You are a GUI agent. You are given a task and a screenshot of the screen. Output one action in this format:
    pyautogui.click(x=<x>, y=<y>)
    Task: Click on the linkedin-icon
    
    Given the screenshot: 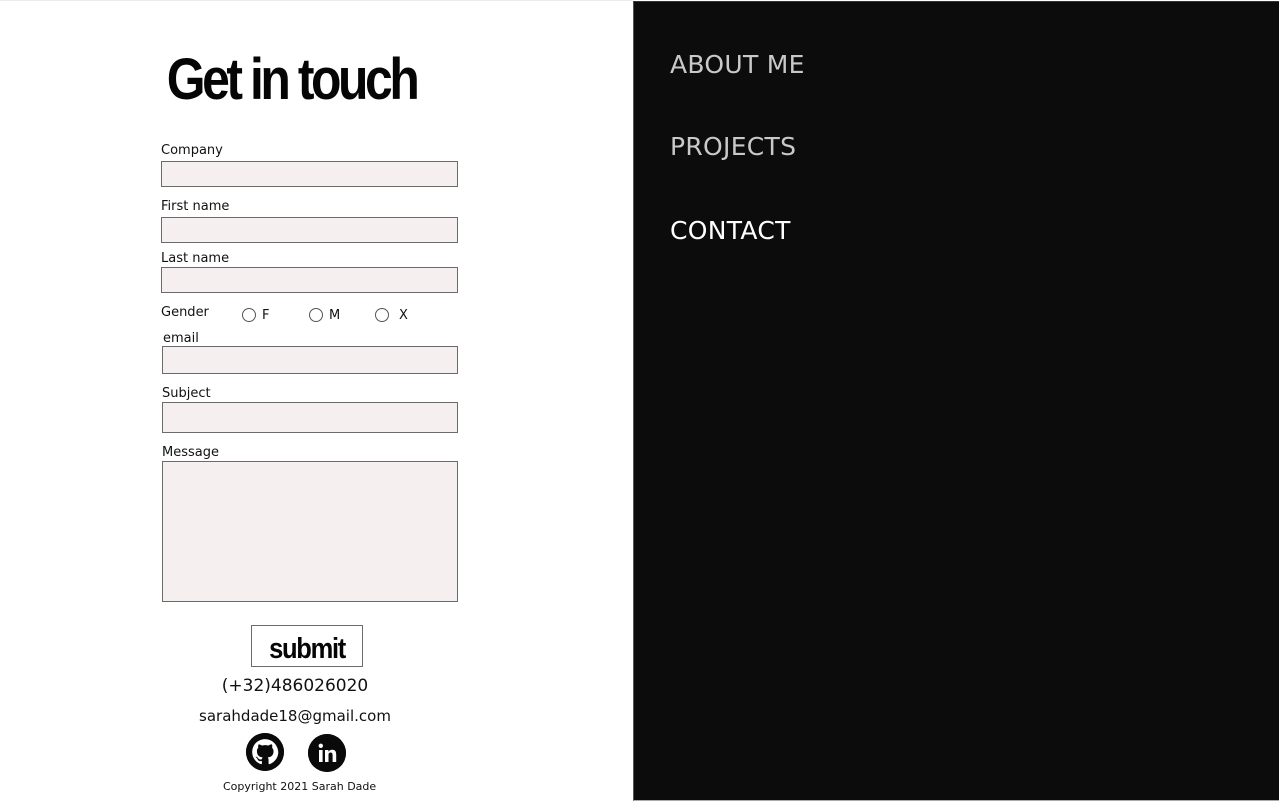 What is the action you would take?
    pyautogui.click(x=327, y=753)
    